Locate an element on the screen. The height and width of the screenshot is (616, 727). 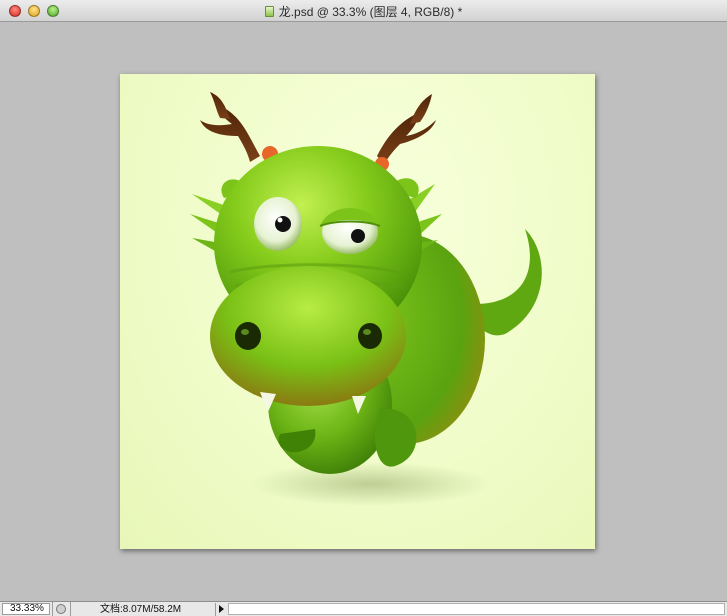
status-bar: 33.33% 文档:8.07M/58.2M is located at coordinates (363, 608).